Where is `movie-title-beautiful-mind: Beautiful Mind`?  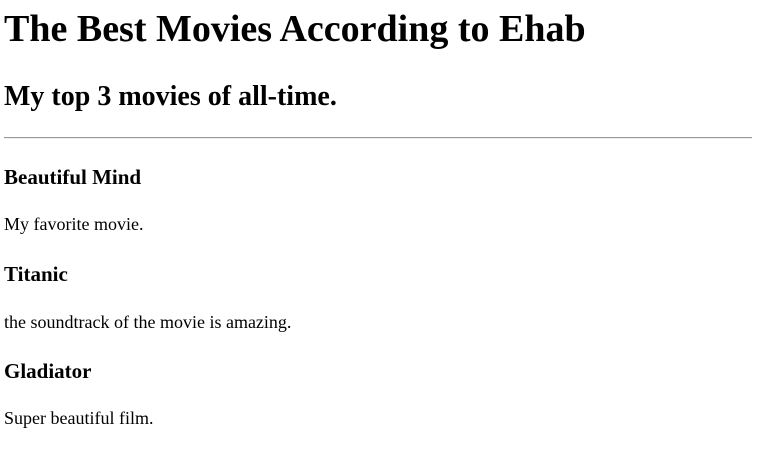 movie-title-beautiful-mind: Beautiful Mind is located at coordinates (73, 177).